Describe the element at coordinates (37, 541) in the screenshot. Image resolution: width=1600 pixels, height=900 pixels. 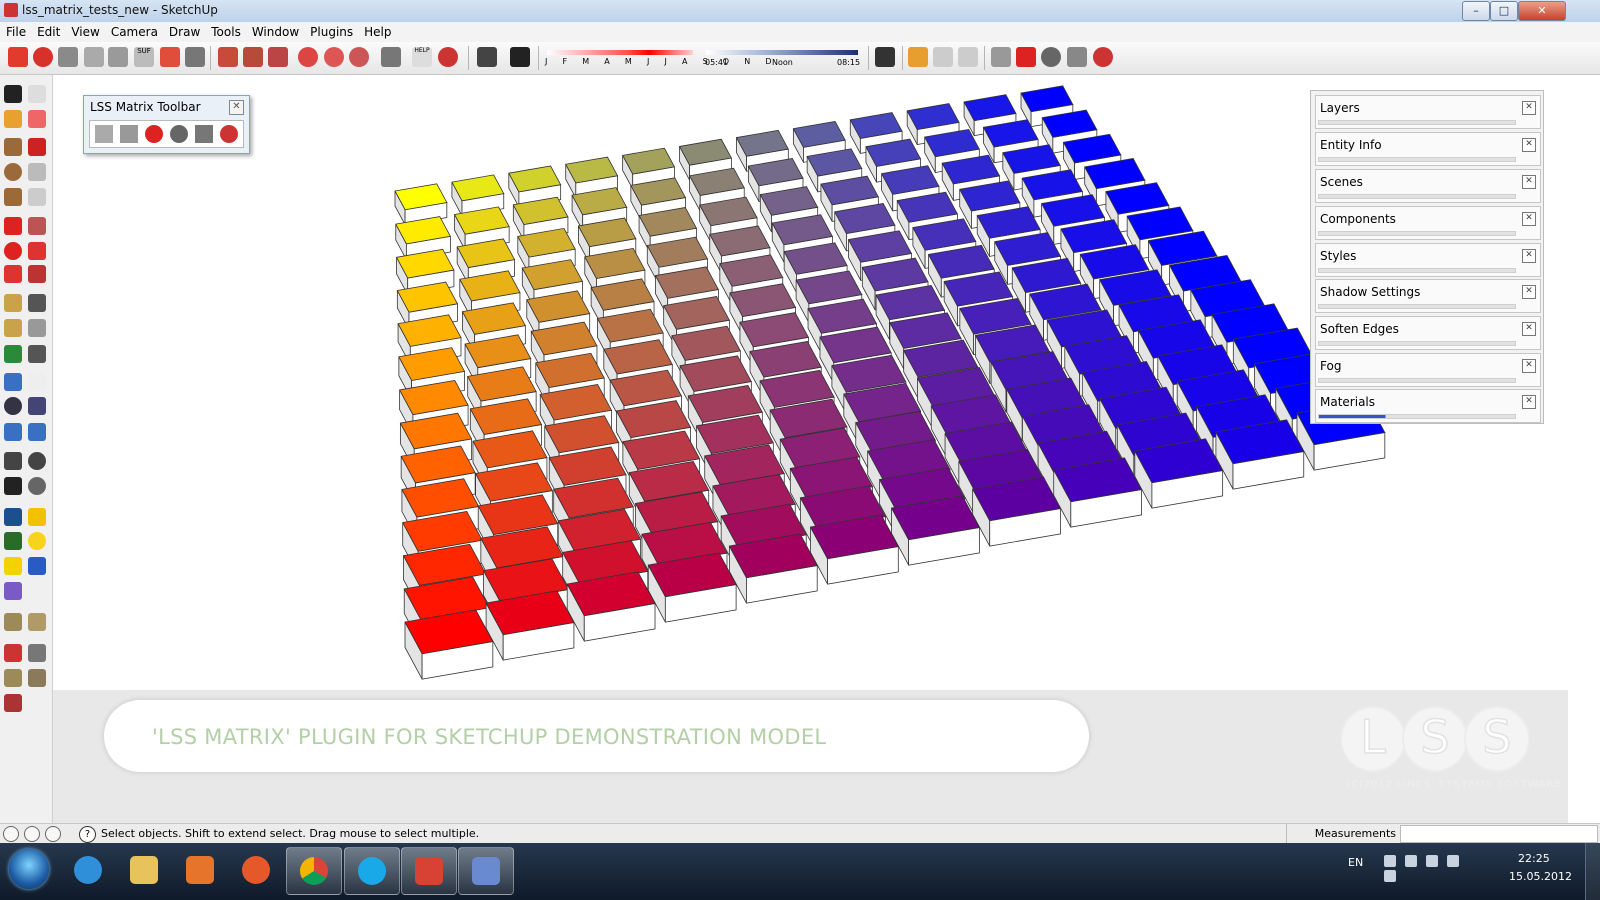
I see `photo-textures-icon` at that location.